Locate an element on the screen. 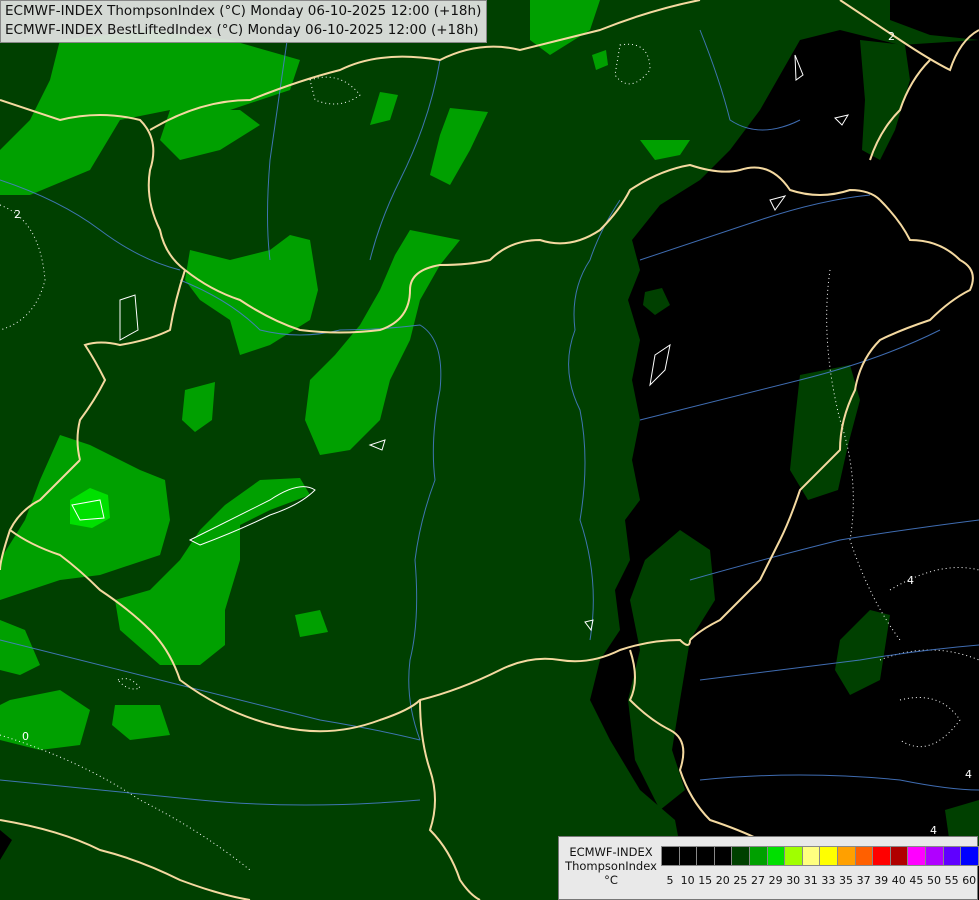  contour-label-5: 4 is located at coordinates (968, 774).